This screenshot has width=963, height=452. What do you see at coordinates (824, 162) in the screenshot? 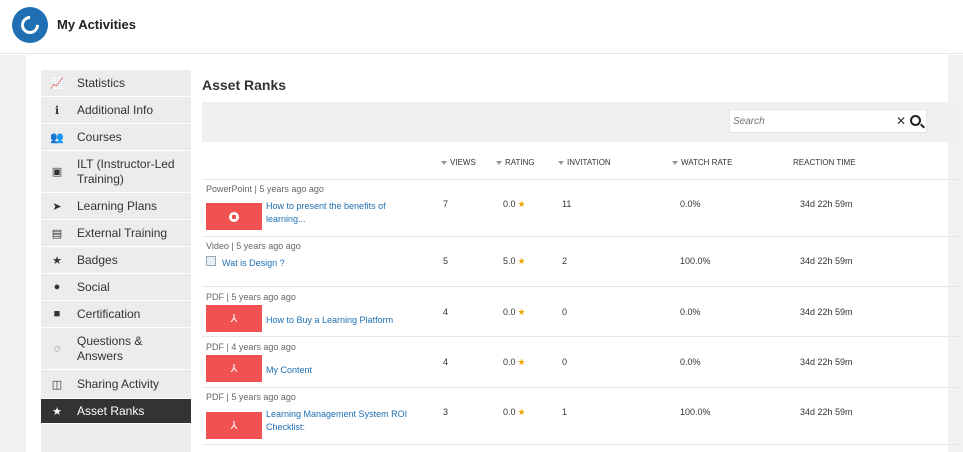
I see `column-header-reaction-time: REACTION TIME` at bounding box center [824, 162].